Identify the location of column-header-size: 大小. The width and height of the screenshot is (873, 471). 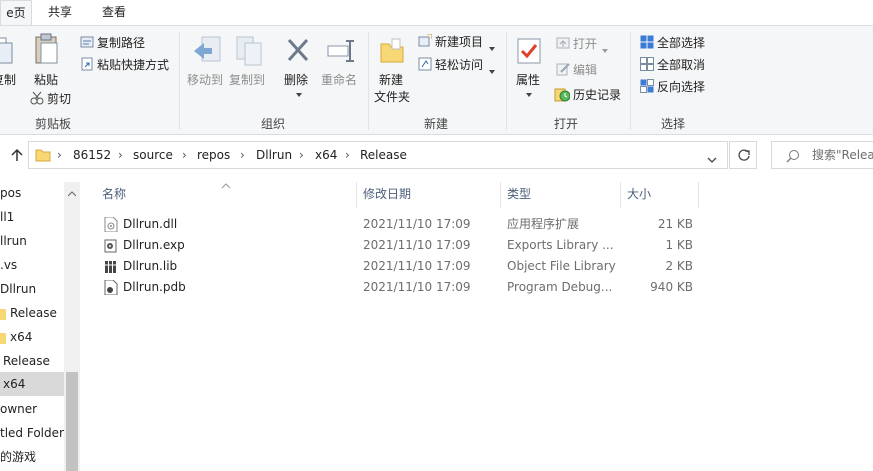
(639, 194).